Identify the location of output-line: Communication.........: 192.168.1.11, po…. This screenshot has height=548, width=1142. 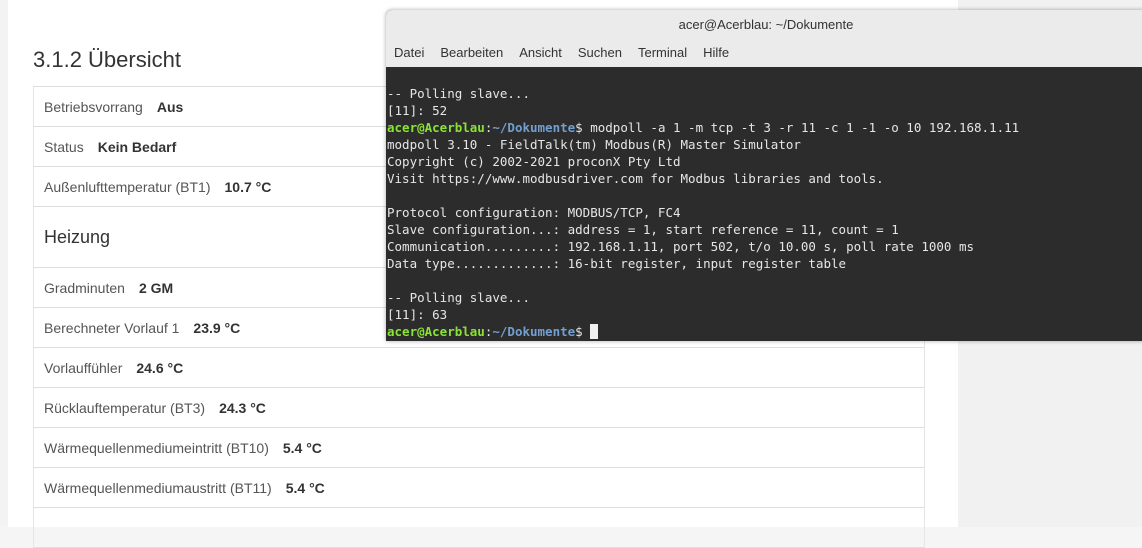
(680, 246).